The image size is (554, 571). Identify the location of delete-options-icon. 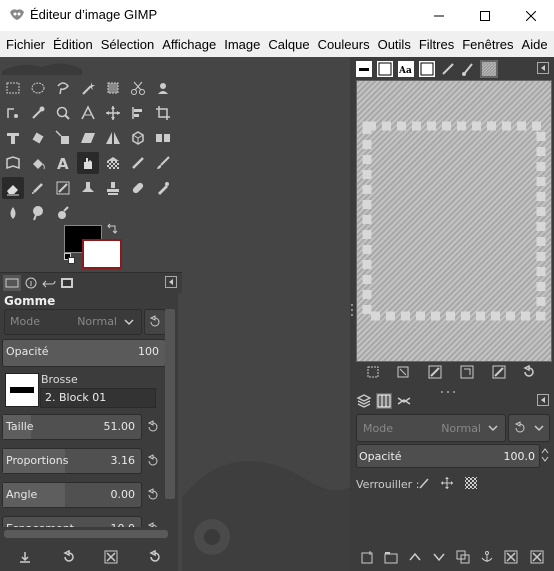
(111, 557).